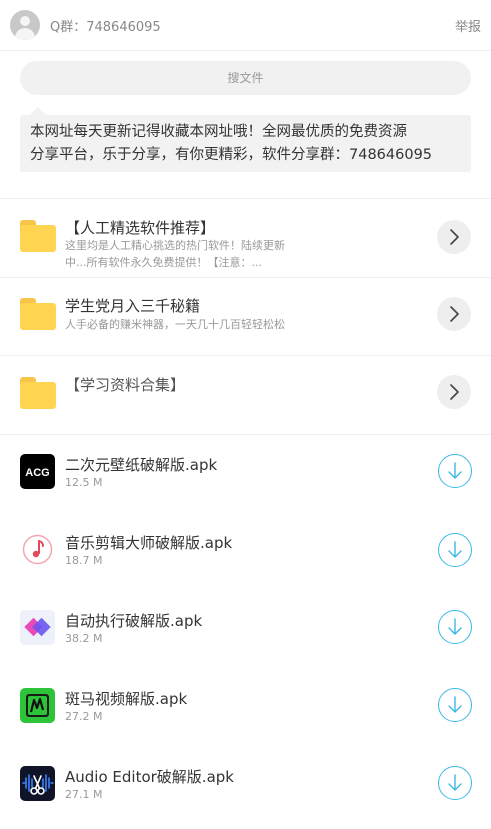 Image resolution: width=491 pixels, height=829 pixels. I want to click on folder-title: 学生党月入三千秘籍, so click(133, 306).